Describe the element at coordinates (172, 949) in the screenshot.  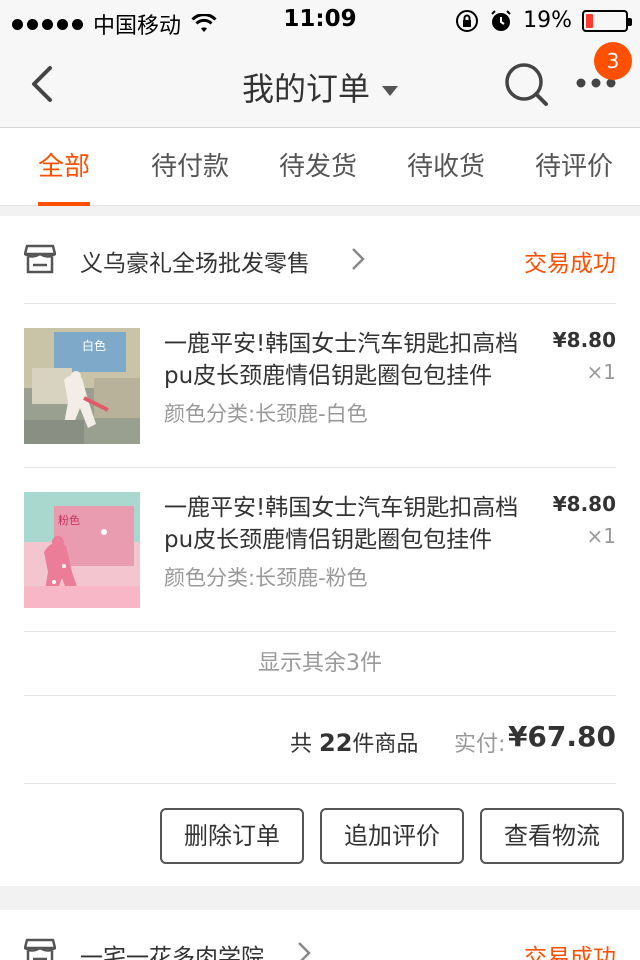
I see `shop-name: 一宅一花多肉学院` at that location.